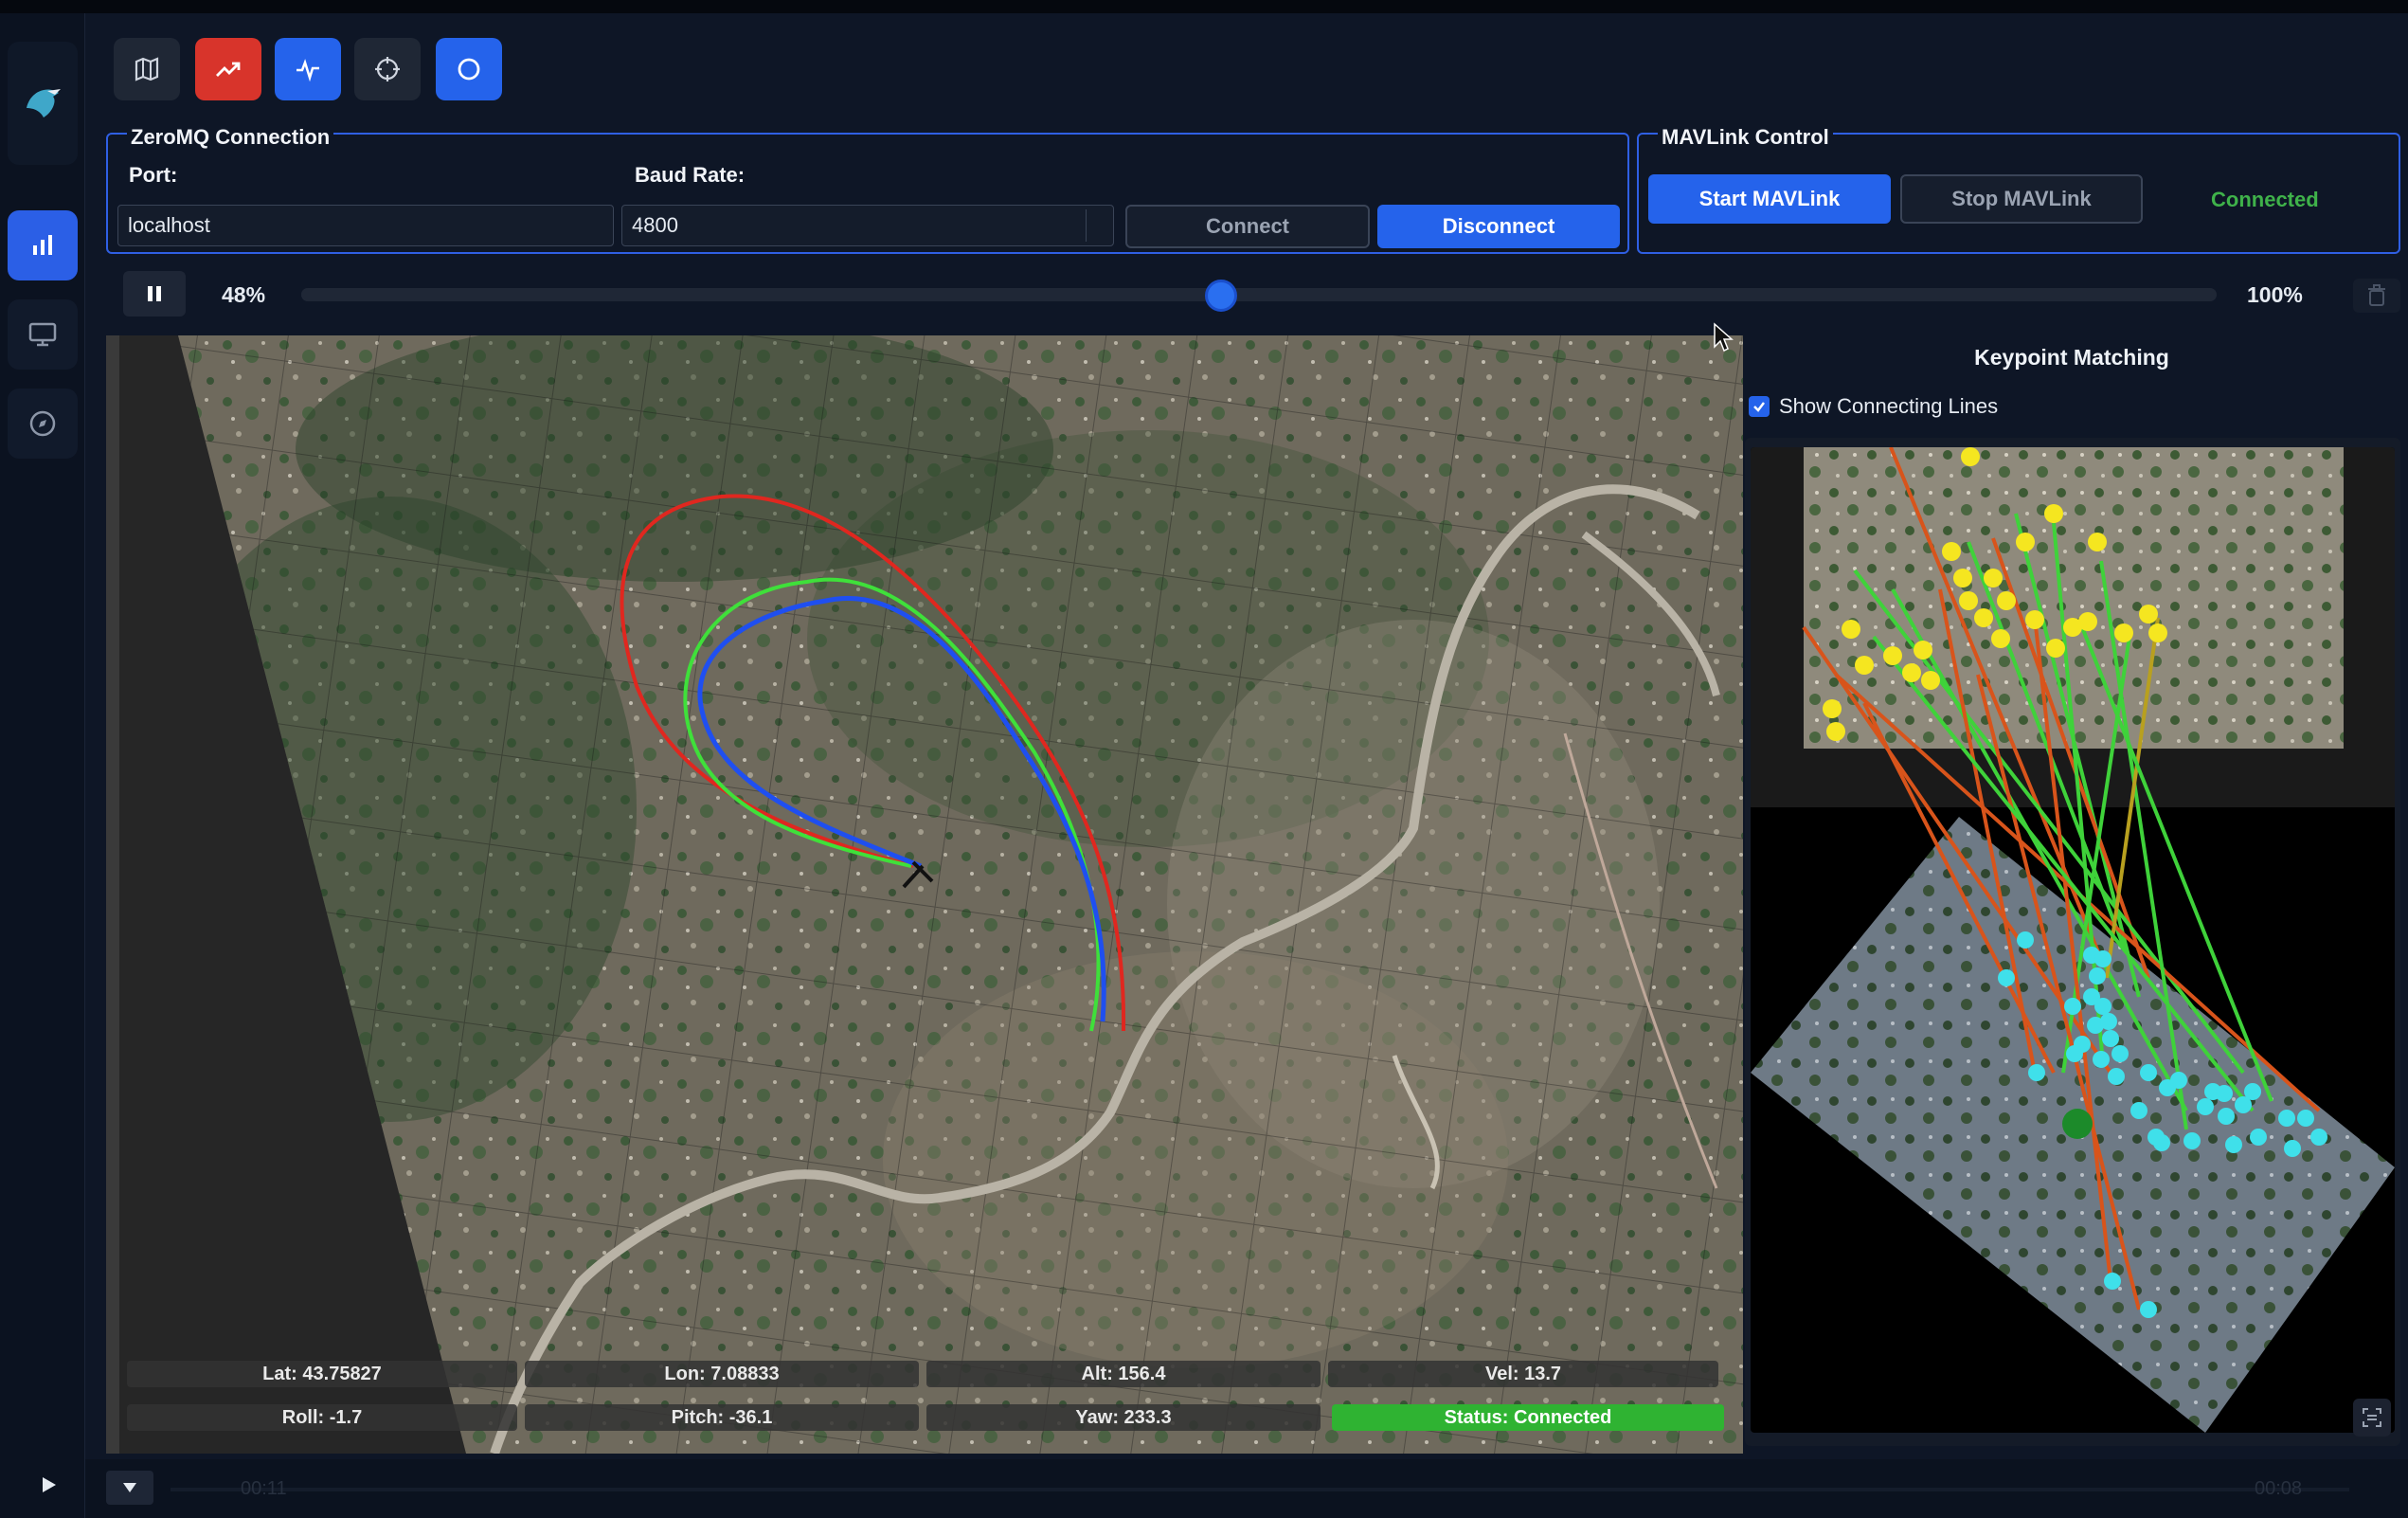 This screenshot has height=1518, width=2408. I want to click on rail-item-display, so click(43, 334).